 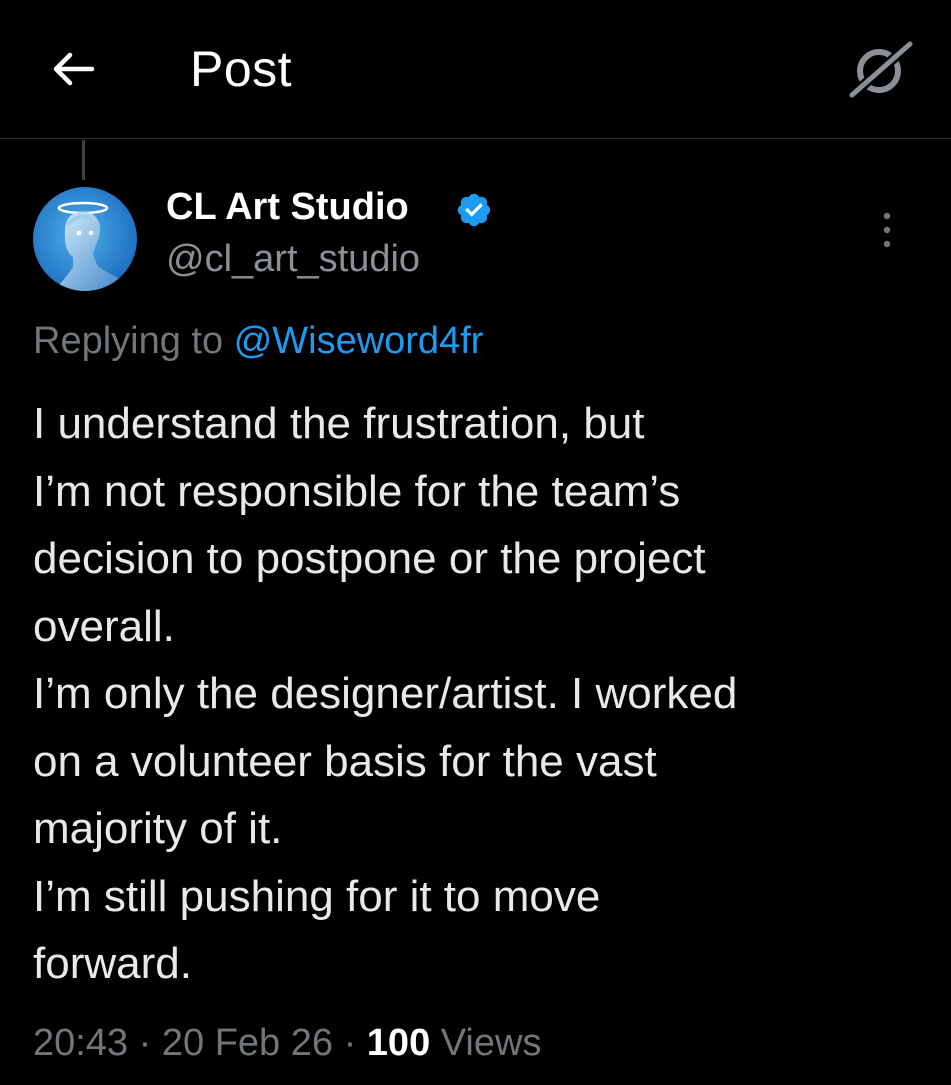 What do you see at coordinates (385, 693) in the screenshot?
I see `post-text-line: I’m only the designer/artist. I worked` at bounding box center [385, 693].